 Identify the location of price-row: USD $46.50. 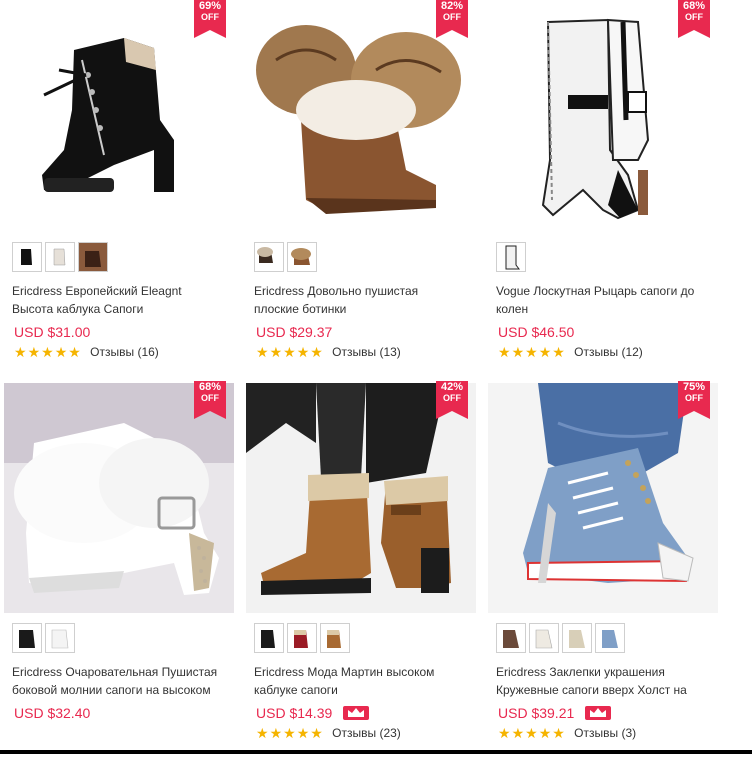
(536, 332).